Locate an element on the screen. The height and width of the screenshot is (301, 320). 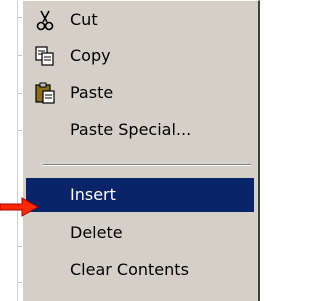
menu-item-clear-contents: Clear Contents is located at coordinates (140, 270).